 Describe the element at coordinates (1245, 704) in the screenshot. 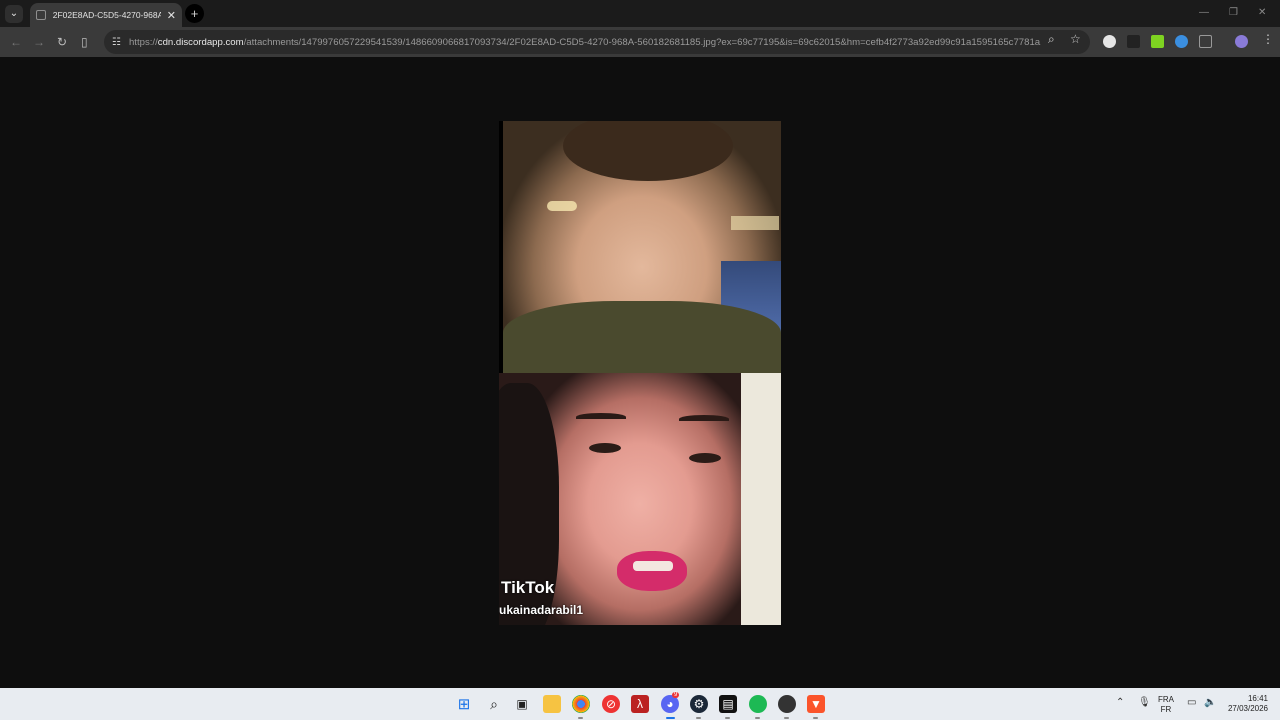

I see `system-clock: 16:41 27/03/2026` at that location.